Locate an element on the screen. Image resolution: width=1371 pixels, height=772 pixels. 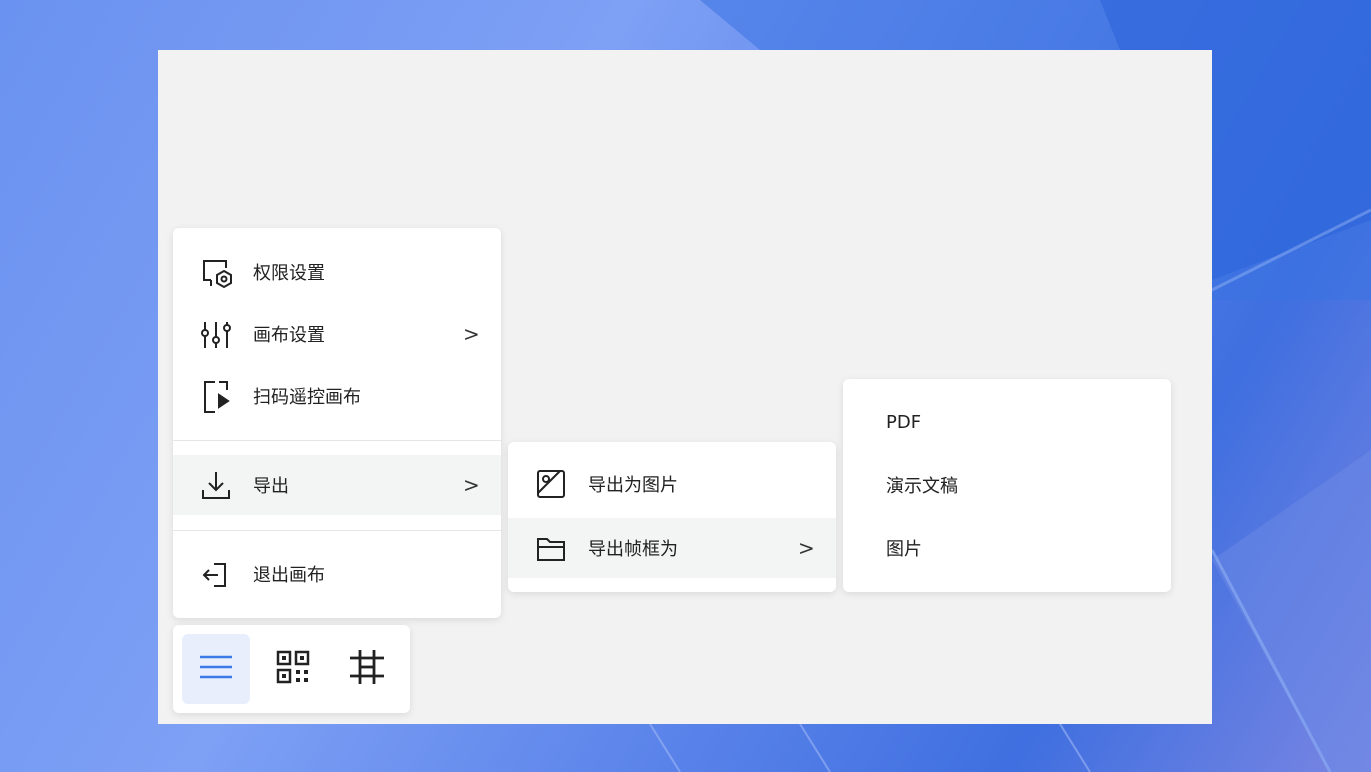
menu-item-export-frames: 导出帧框为 > is located at coordinates (672, 548).